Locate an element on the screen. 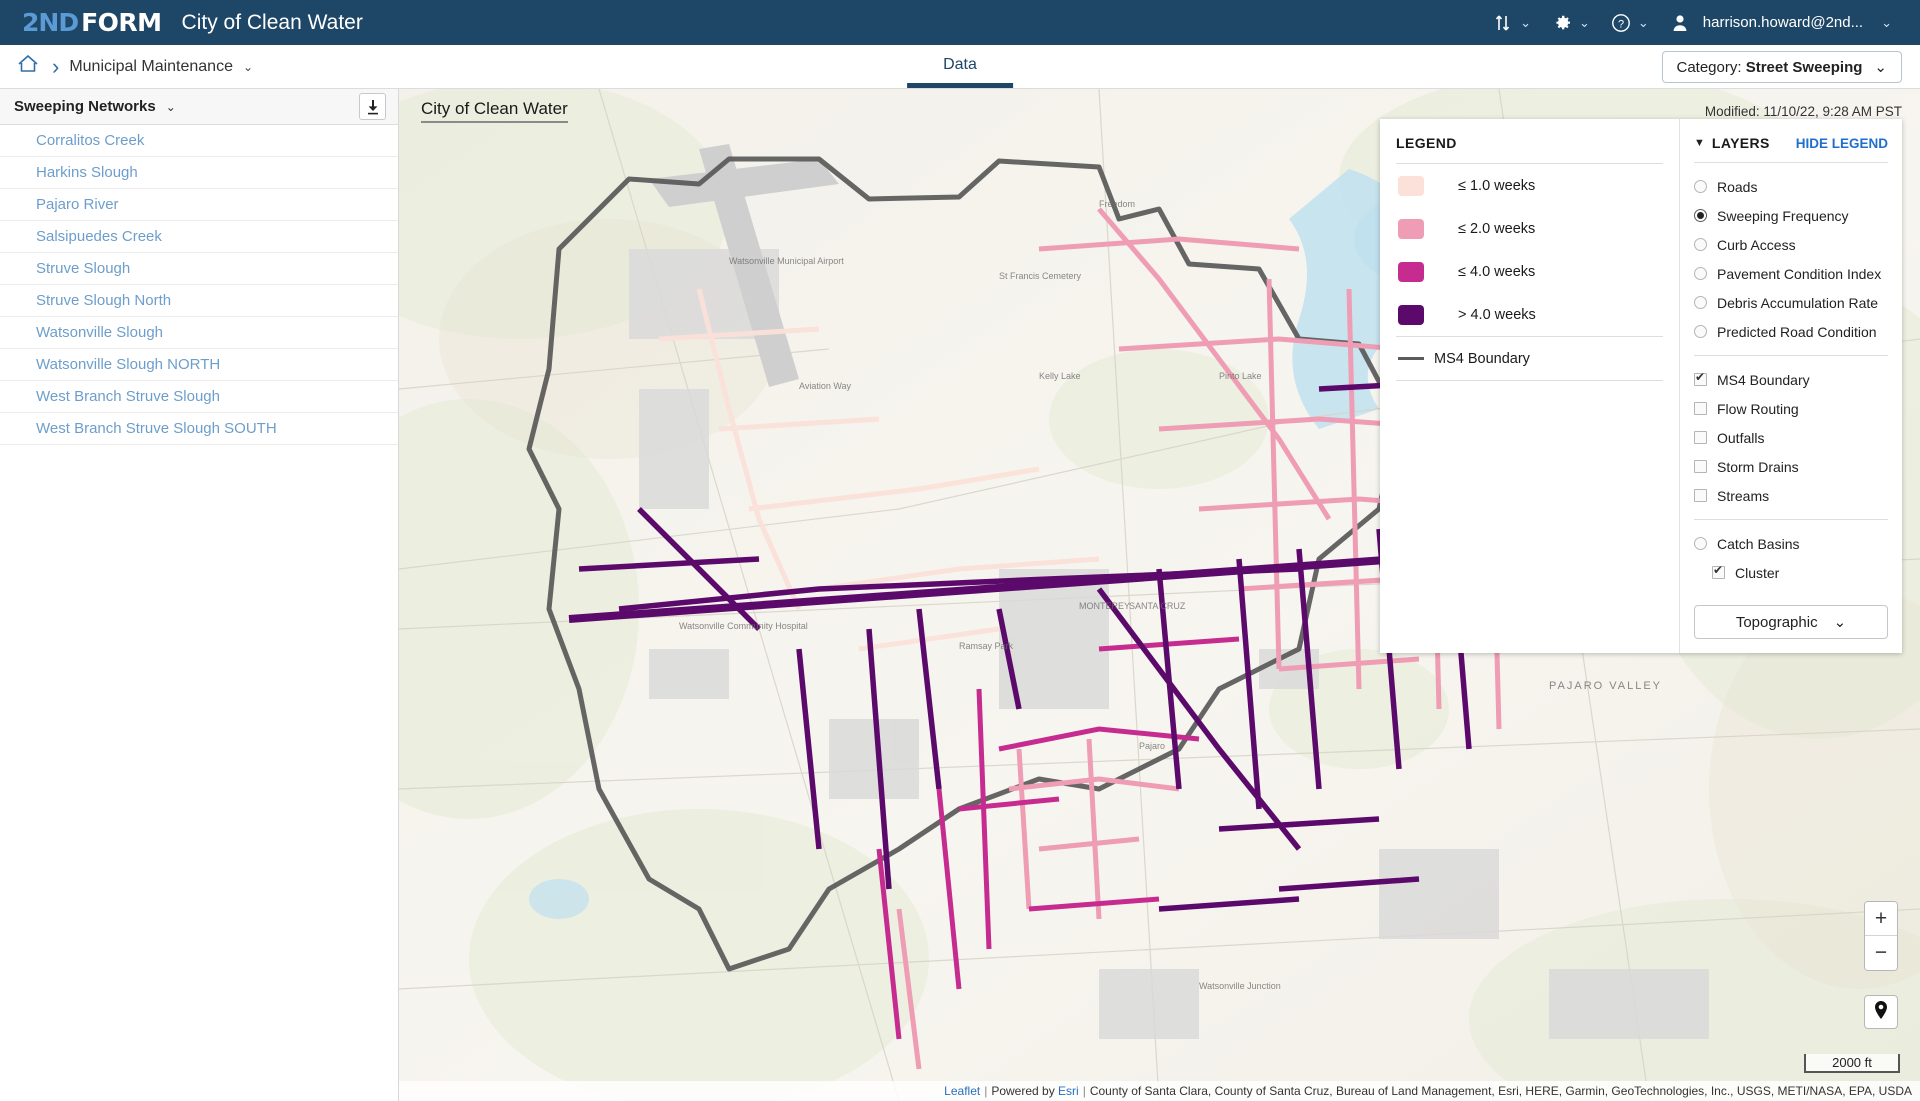  breadcrumb-caret-icon: ⌄ is located at coordinates (248, 67).